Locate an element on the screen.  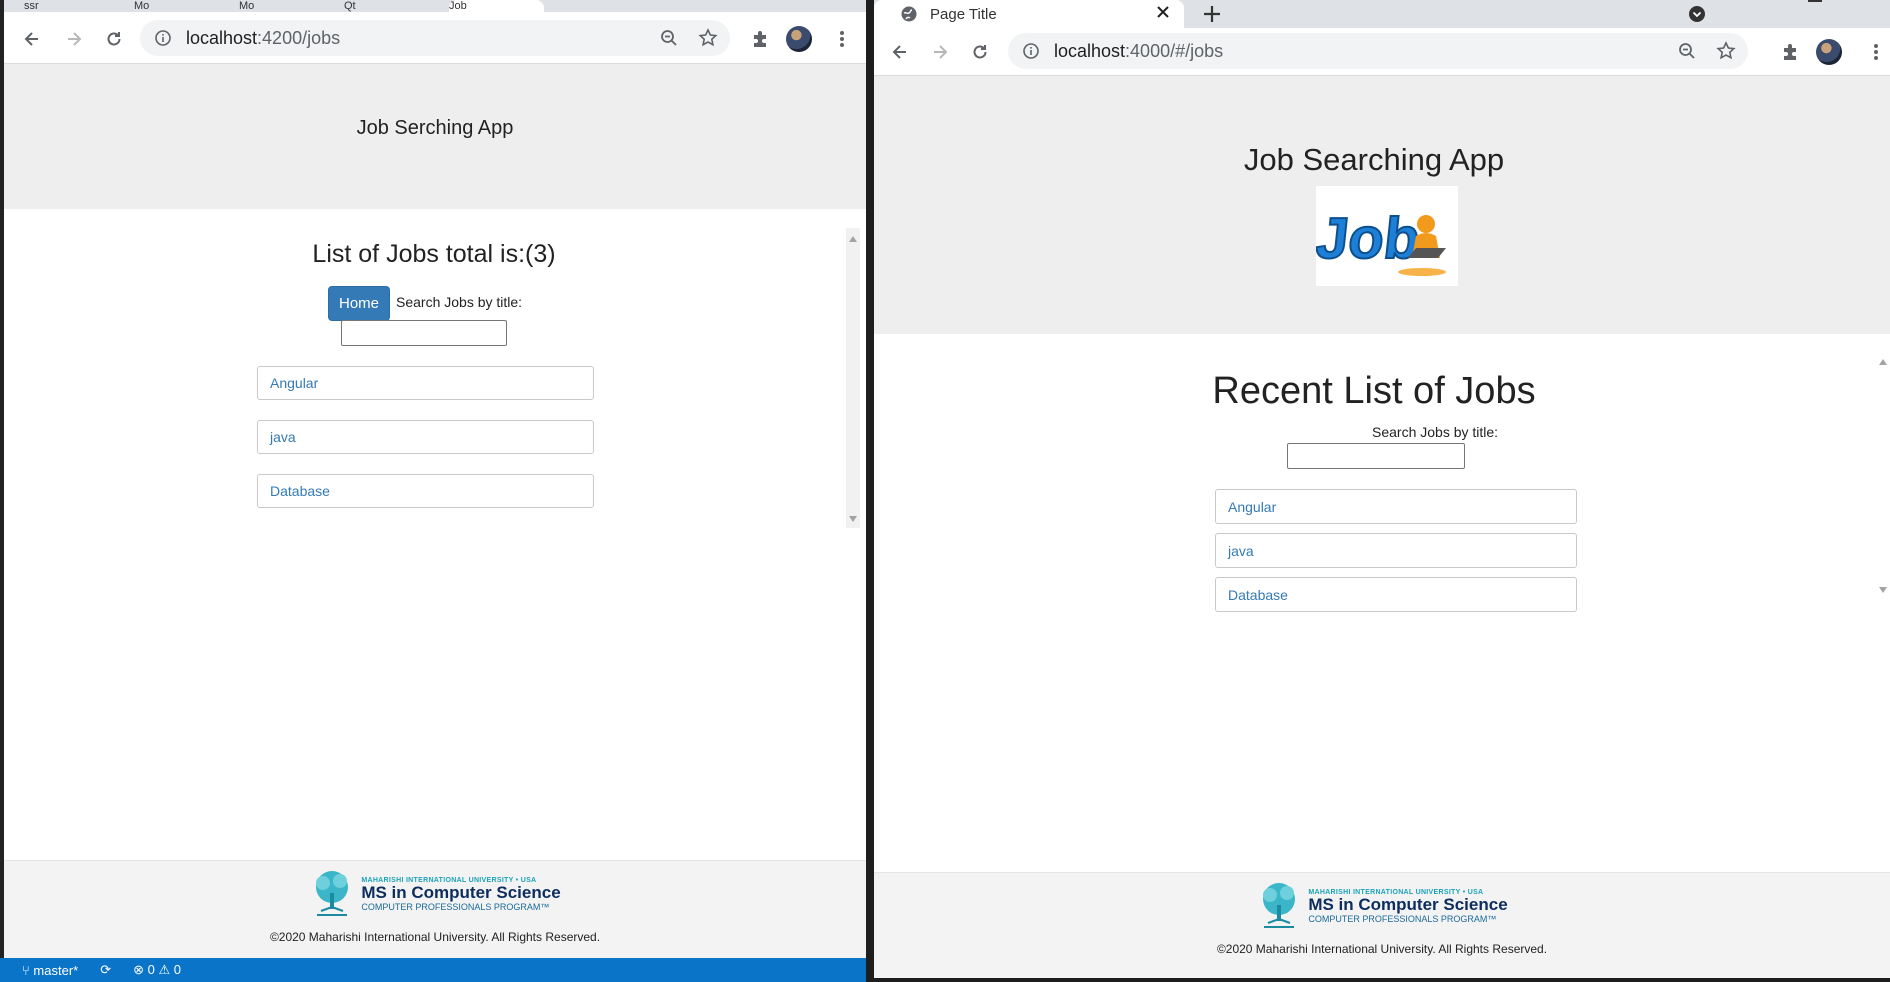
url-path: :4200/jobs is located at coordinates (299, 37).